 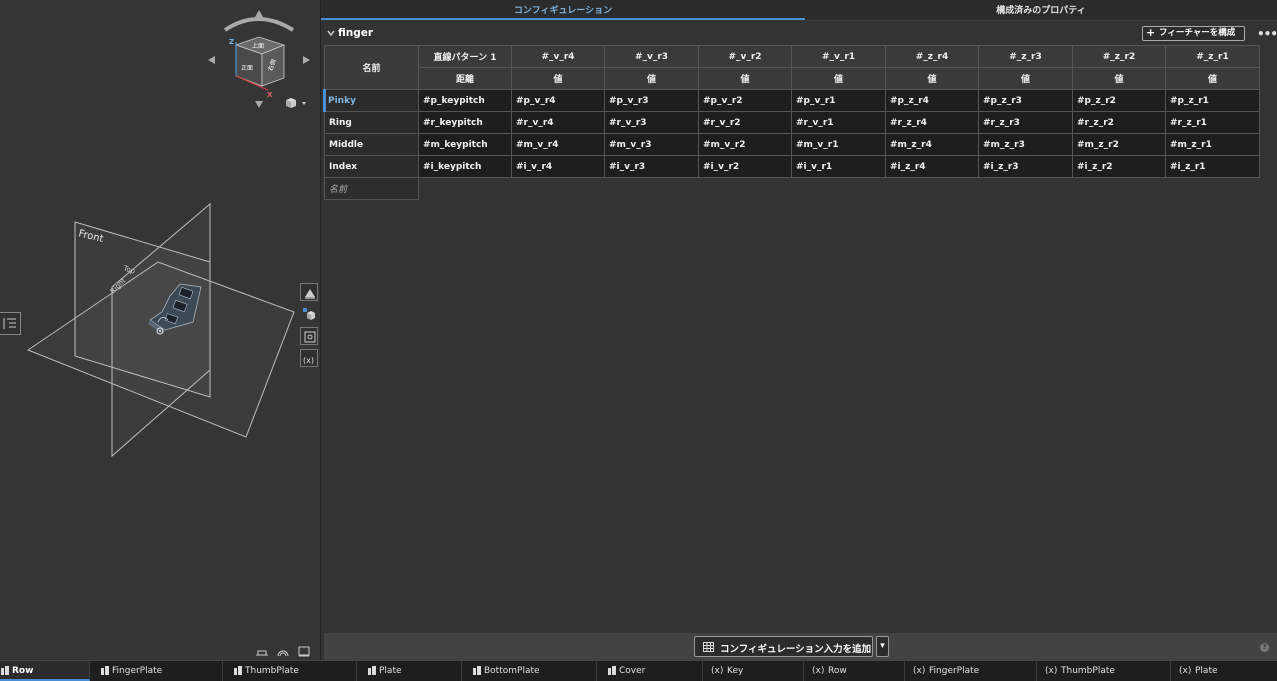 I want to click on new-row-name-input: 名前, so click(x=371, y=188).